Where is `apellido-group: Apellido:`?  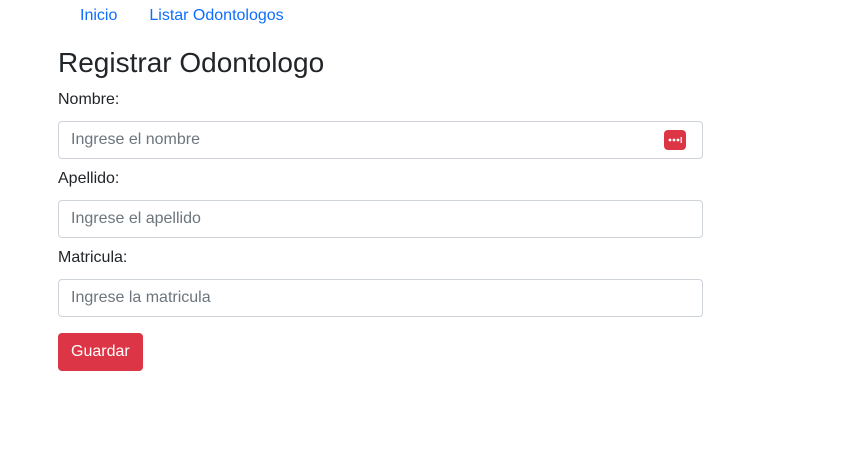 apellido-group: Apellido: is located at coordinates (380, 203).